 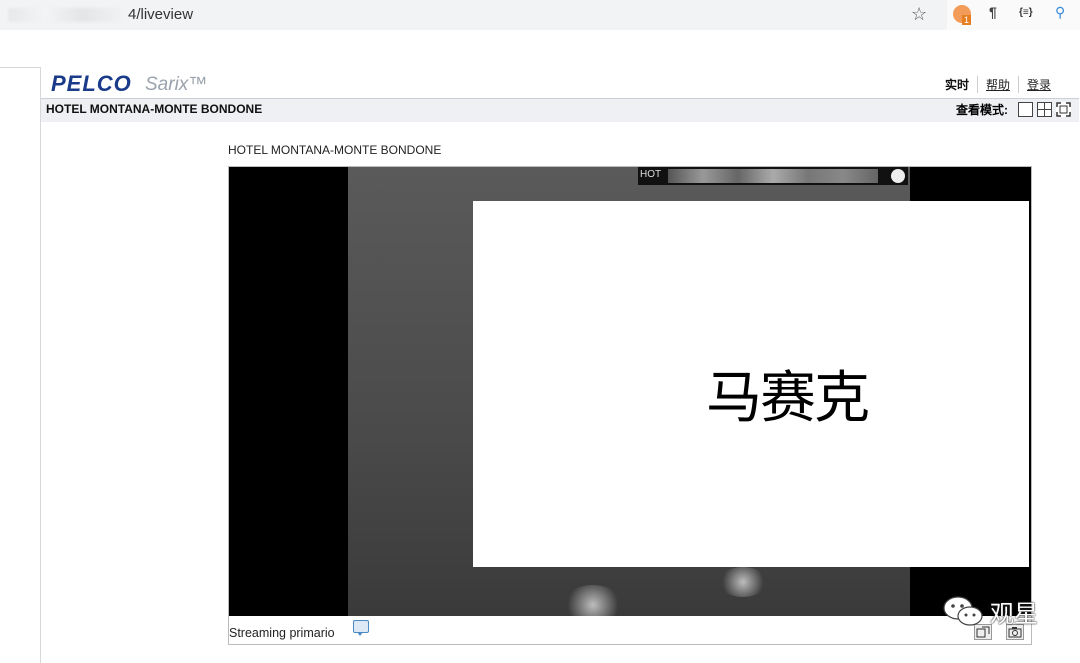 I want to click on browser-address-bar: 4/liveview ☆ 1 ¶ {≡} ⚲, so click(x=540, y=15).